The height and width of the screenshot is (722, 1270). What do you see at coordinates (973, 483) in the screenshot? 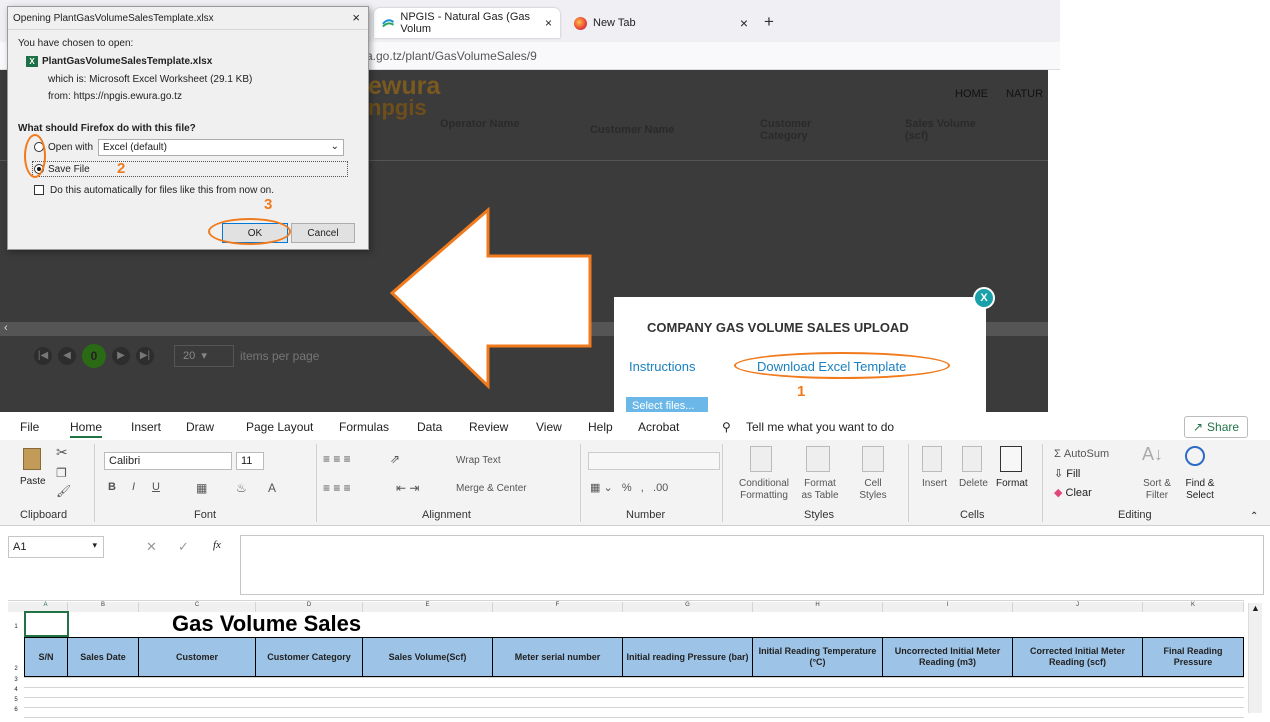
I see `delete-button: Delete` at bounding box center [973, 483].